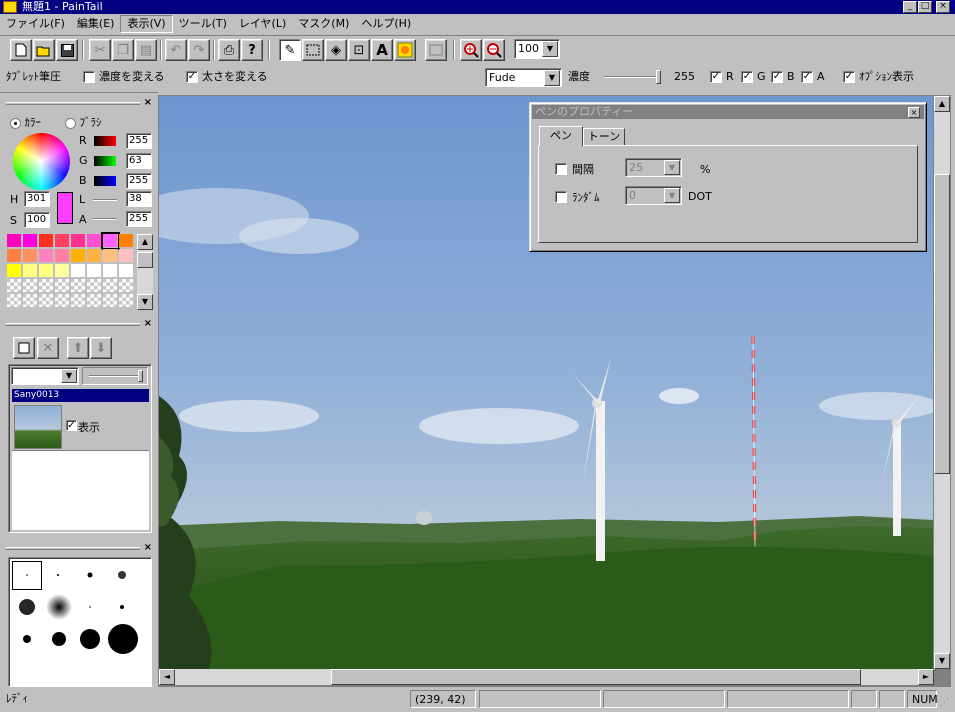  Describe the element at coordinates (139, 141) in the screenshot. I see `r-input: 255` at that location.